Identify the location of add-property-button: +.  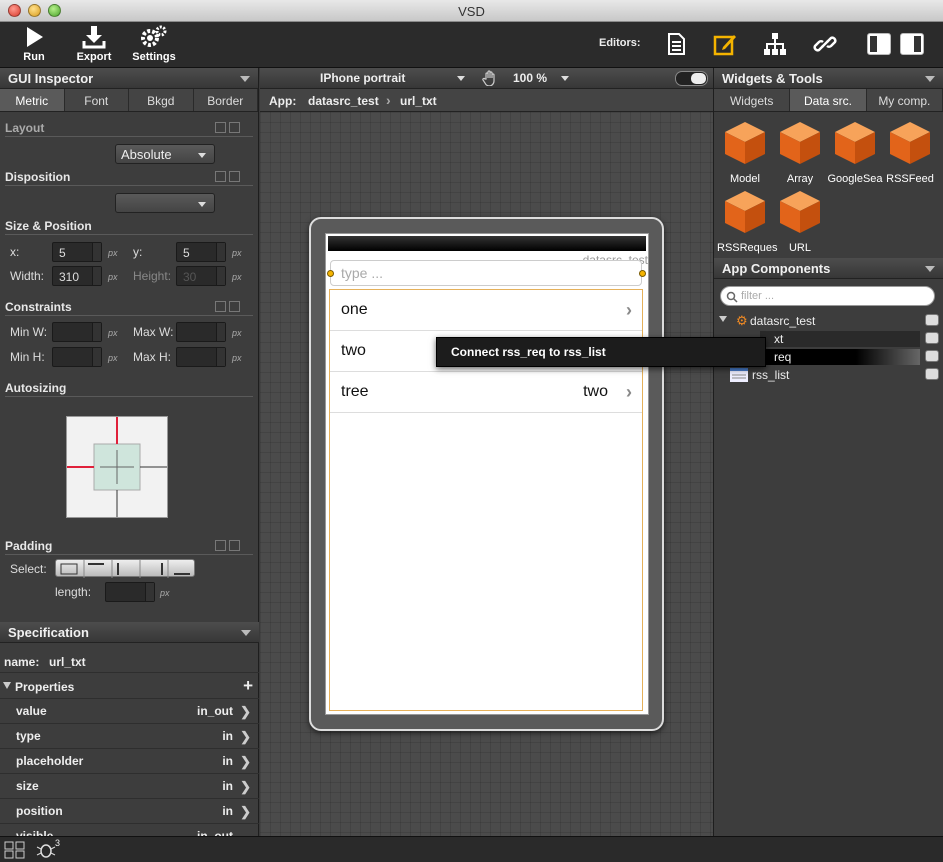
(248, 686).